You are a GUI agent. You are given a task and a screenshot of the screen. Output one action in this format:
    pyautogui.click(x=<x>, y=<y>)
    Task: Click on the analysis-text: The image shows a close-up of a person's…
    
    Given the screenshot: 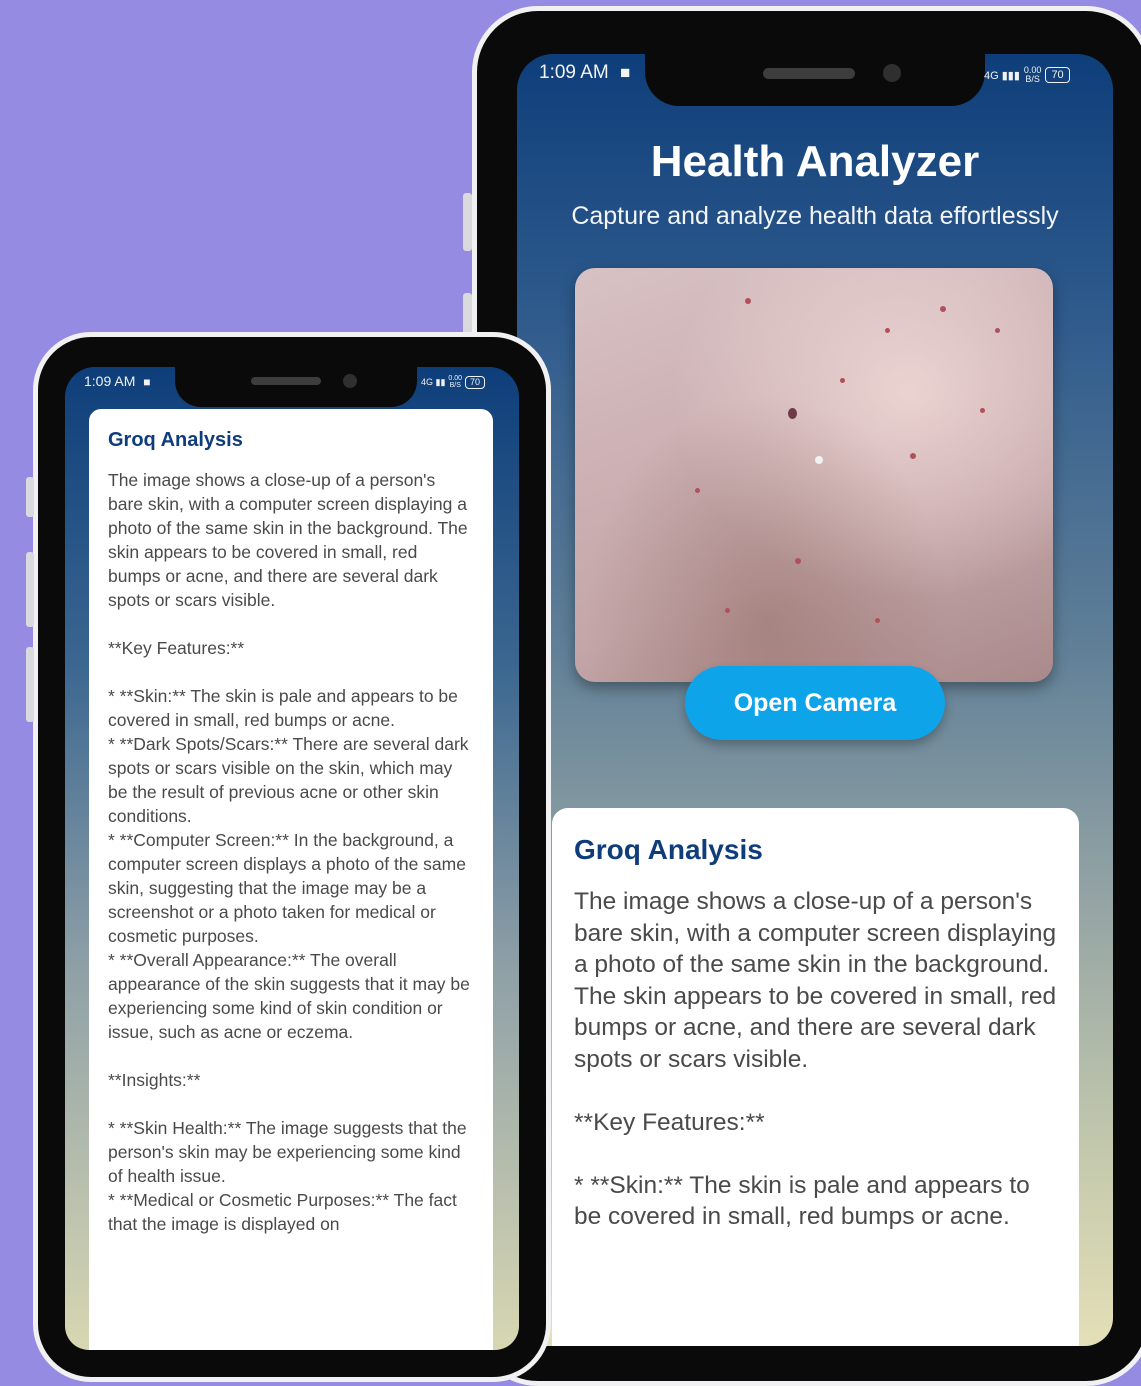 What is the action you would take?
    pyautogui.click(x=815, y=1059)
    